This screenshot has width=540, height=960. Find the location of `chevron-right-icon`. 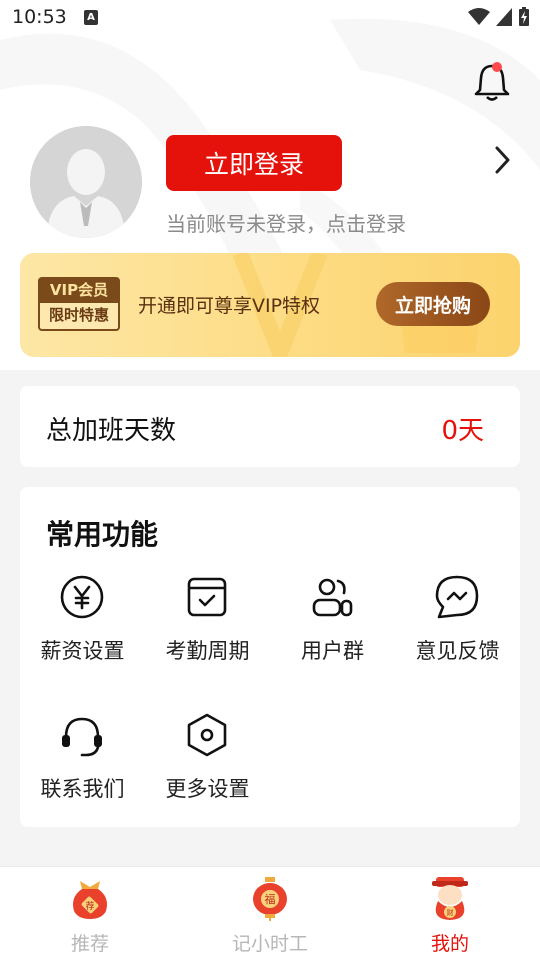

chevron-right-icon is located at coordinates (502, 160).